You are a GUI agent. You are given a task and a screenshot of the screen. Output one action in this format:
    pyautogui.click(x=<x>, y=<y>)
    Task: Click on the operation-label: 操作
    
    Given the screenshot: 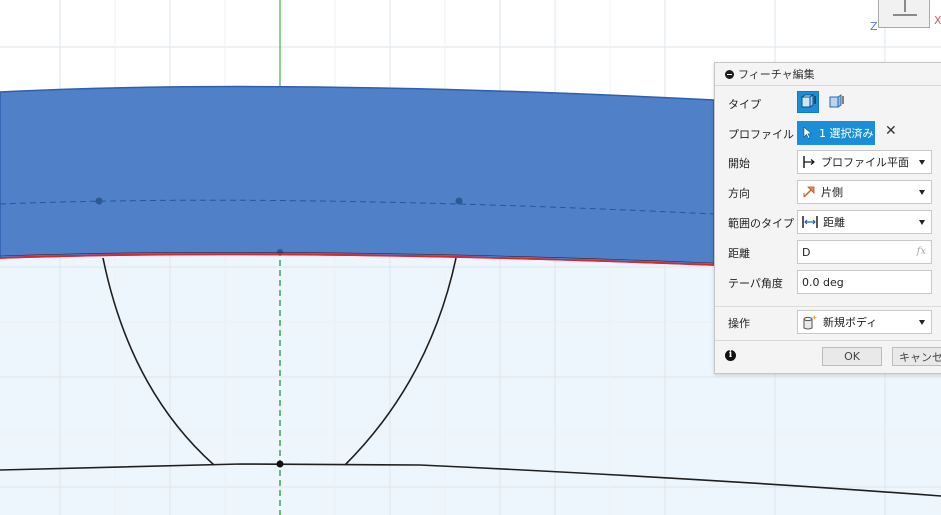 What is the action you would take?
    pyautogui.click(x=739, y=323)
    